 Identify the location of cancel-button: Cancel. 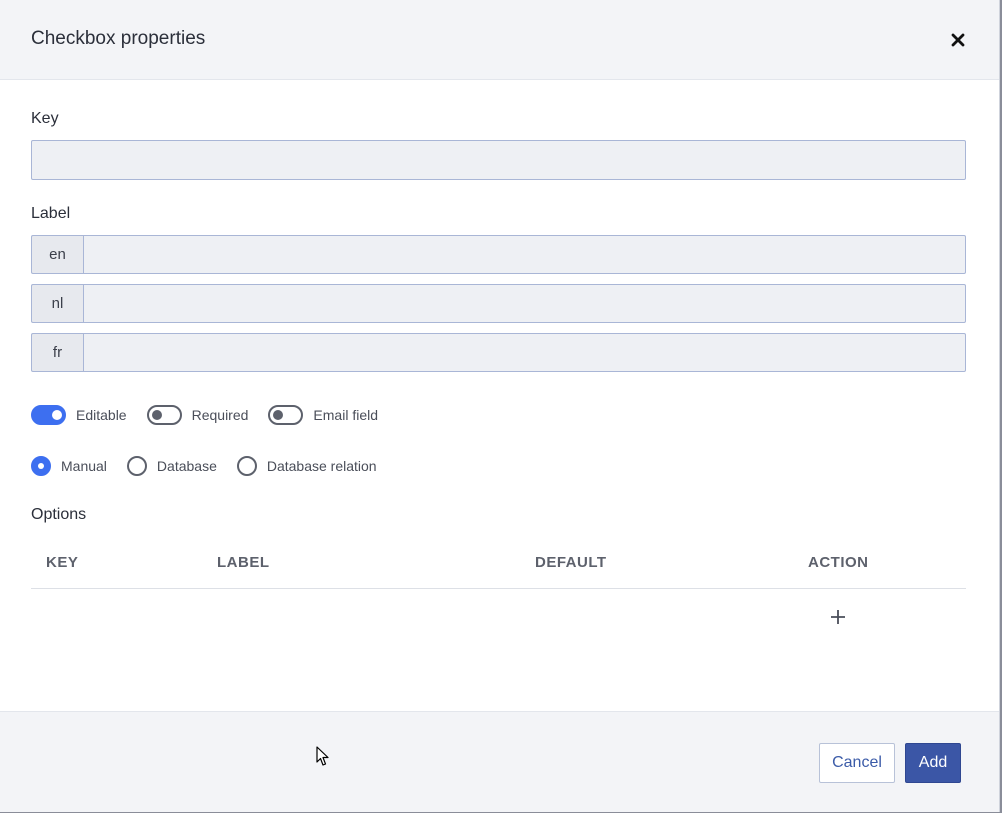
(857, 763).